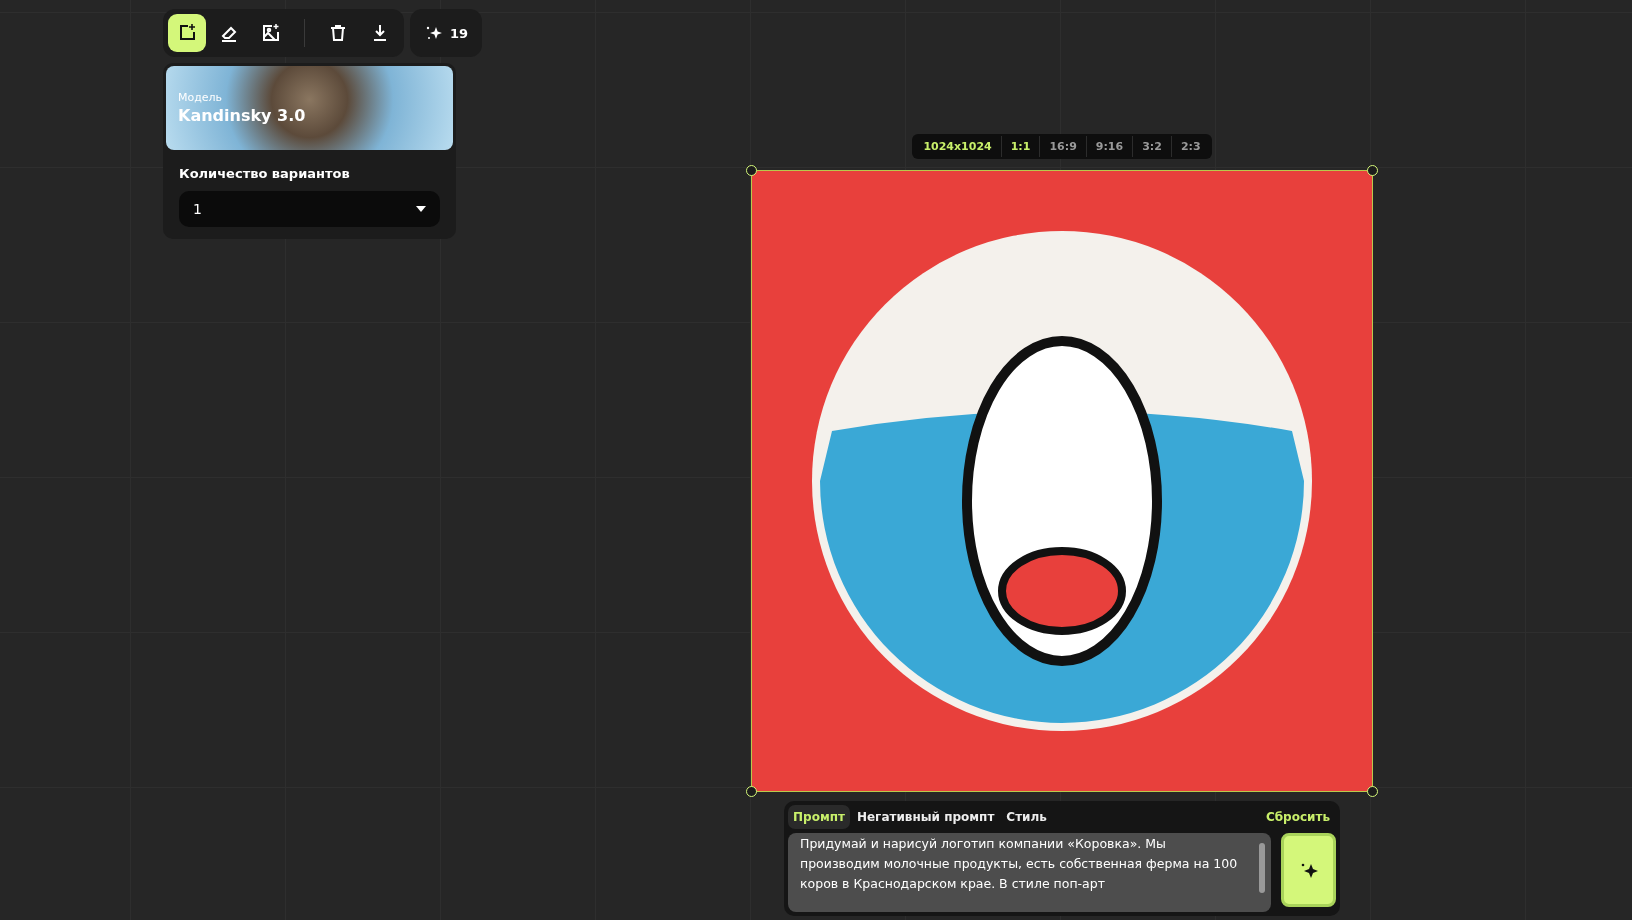 The width and height of the screenshot is (1632, 920). I want to click on scrollbar-thumb, so click(1262, 868).